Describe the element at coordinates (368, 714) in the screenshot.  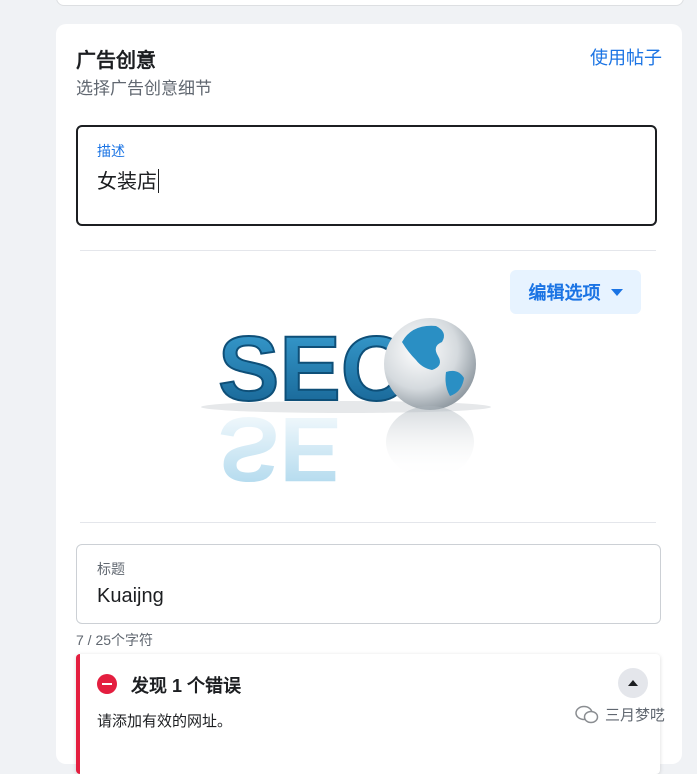
I see `error-panel: 发现 1 个错误 请添加有效的网址。` at that location.